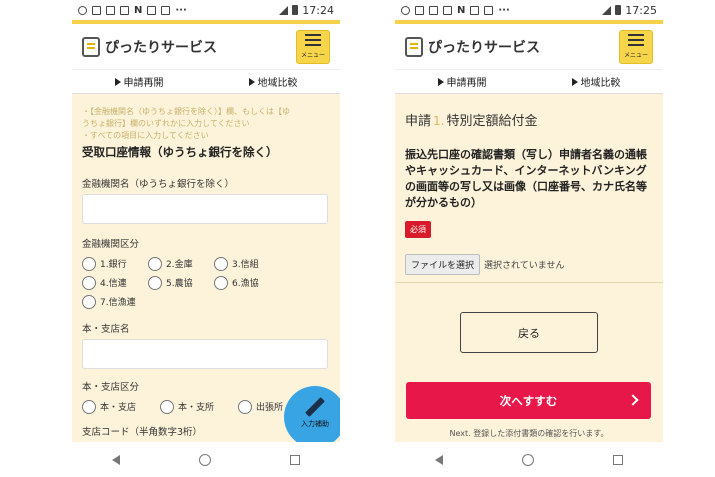  Describe the element at coordinates (492, 121) in the screenshot. I see `title-text: 特別定額給付金` at that location.